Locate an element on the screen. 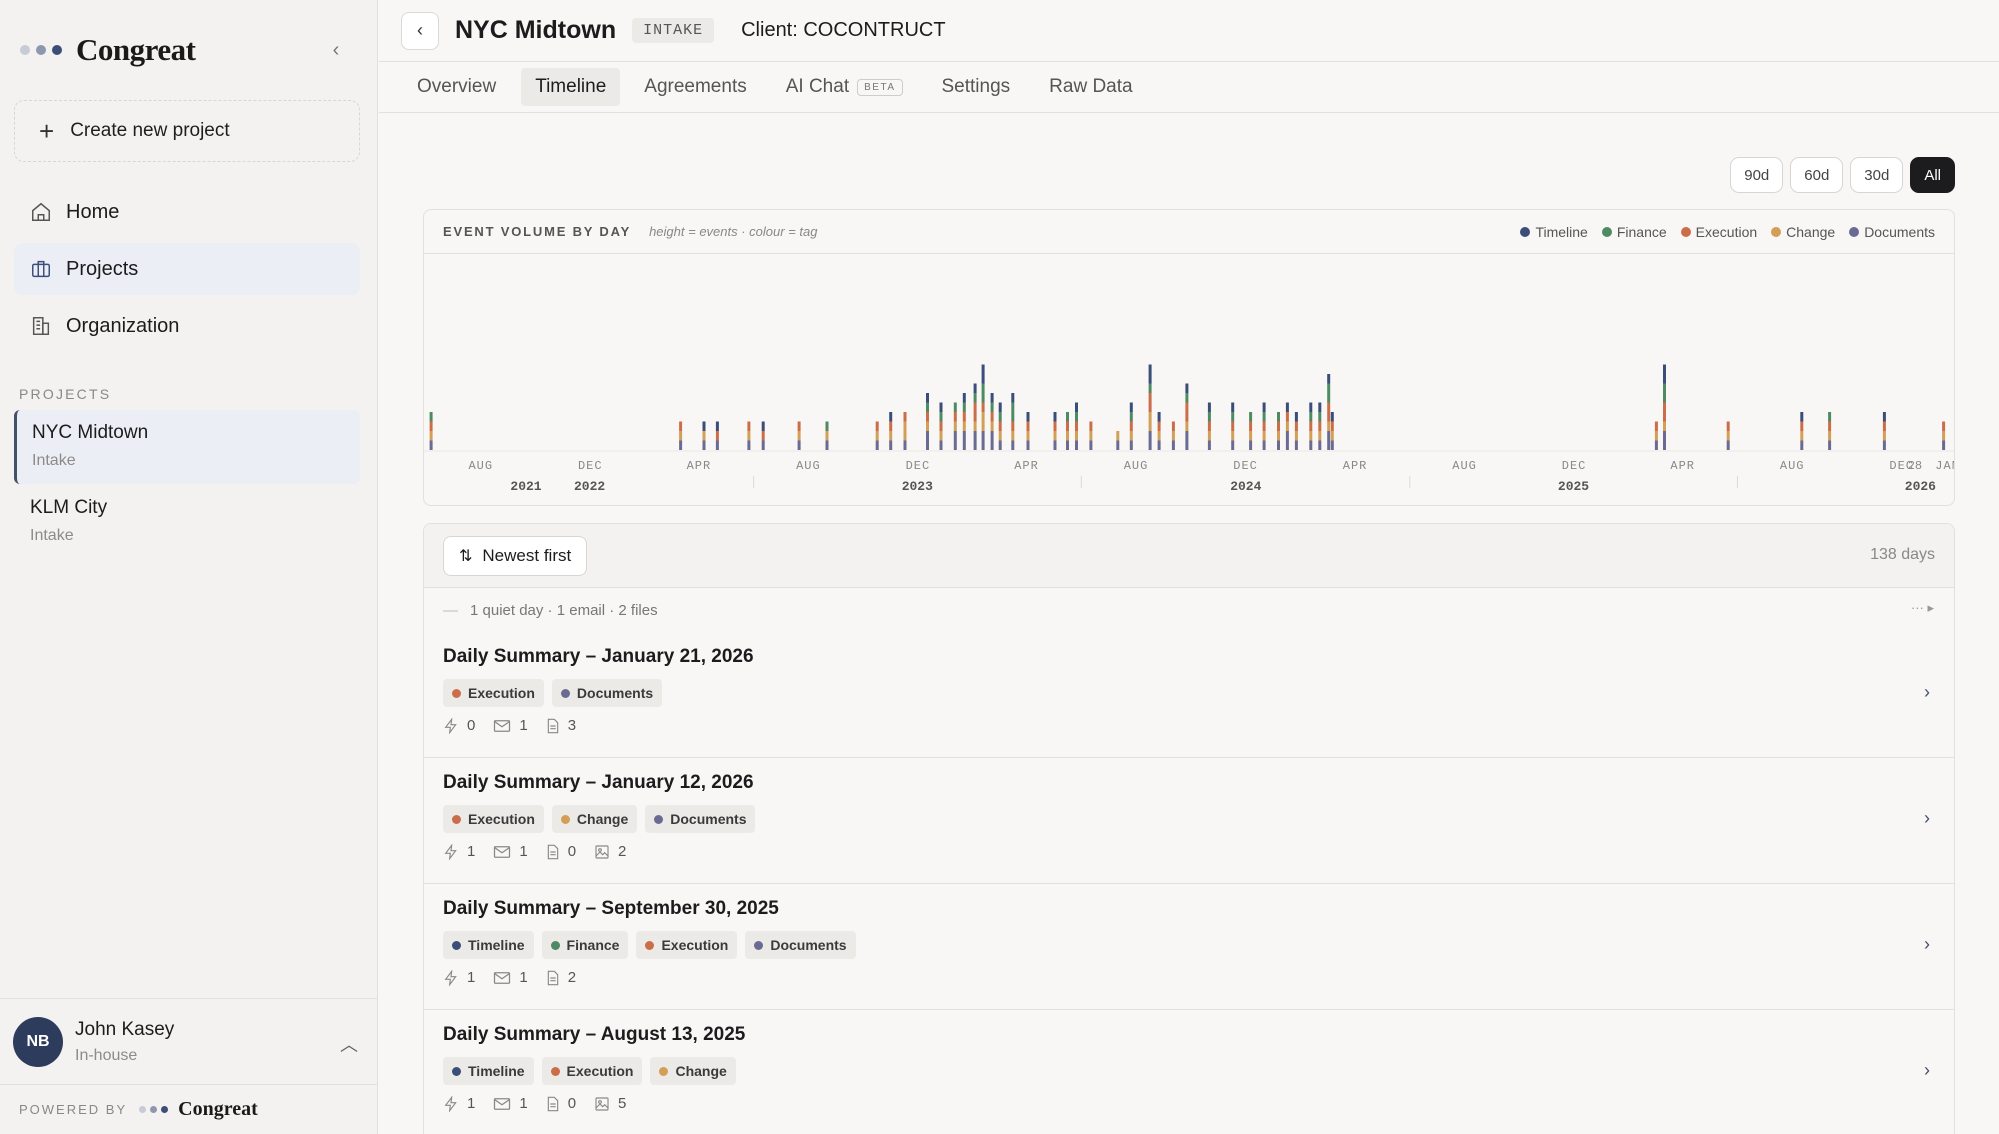 The height and width of the screenshot is (1134, 1999). tab-agreements: Agreements is located at coordinates (695, 87).